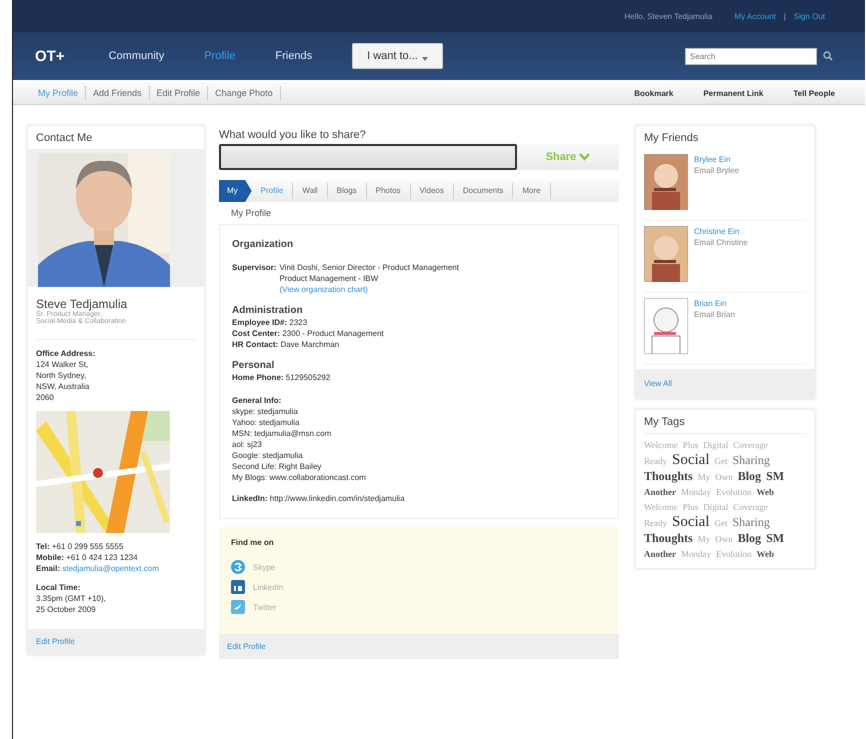  Describe the element at coordinates (220, 56) in the screenshot. I see `nav-link: Profile` at that location.